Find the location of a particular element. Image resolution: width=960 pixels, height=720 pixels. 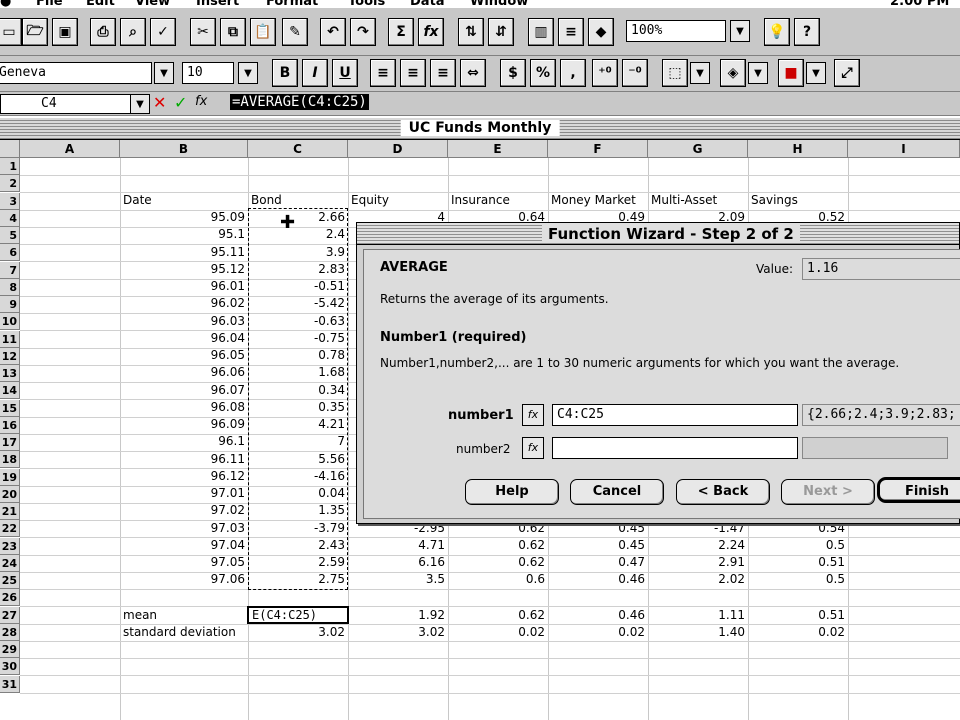

column-header-c: C is located at coordinates (298, 149).